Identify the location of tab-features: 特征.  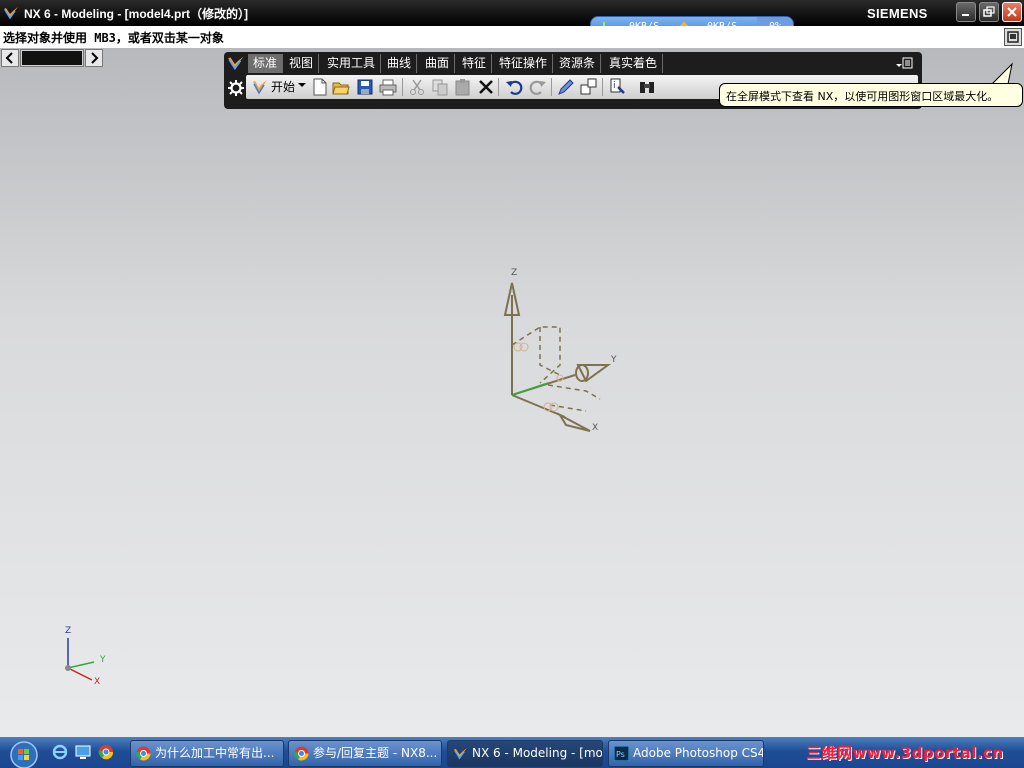
(475, 63).